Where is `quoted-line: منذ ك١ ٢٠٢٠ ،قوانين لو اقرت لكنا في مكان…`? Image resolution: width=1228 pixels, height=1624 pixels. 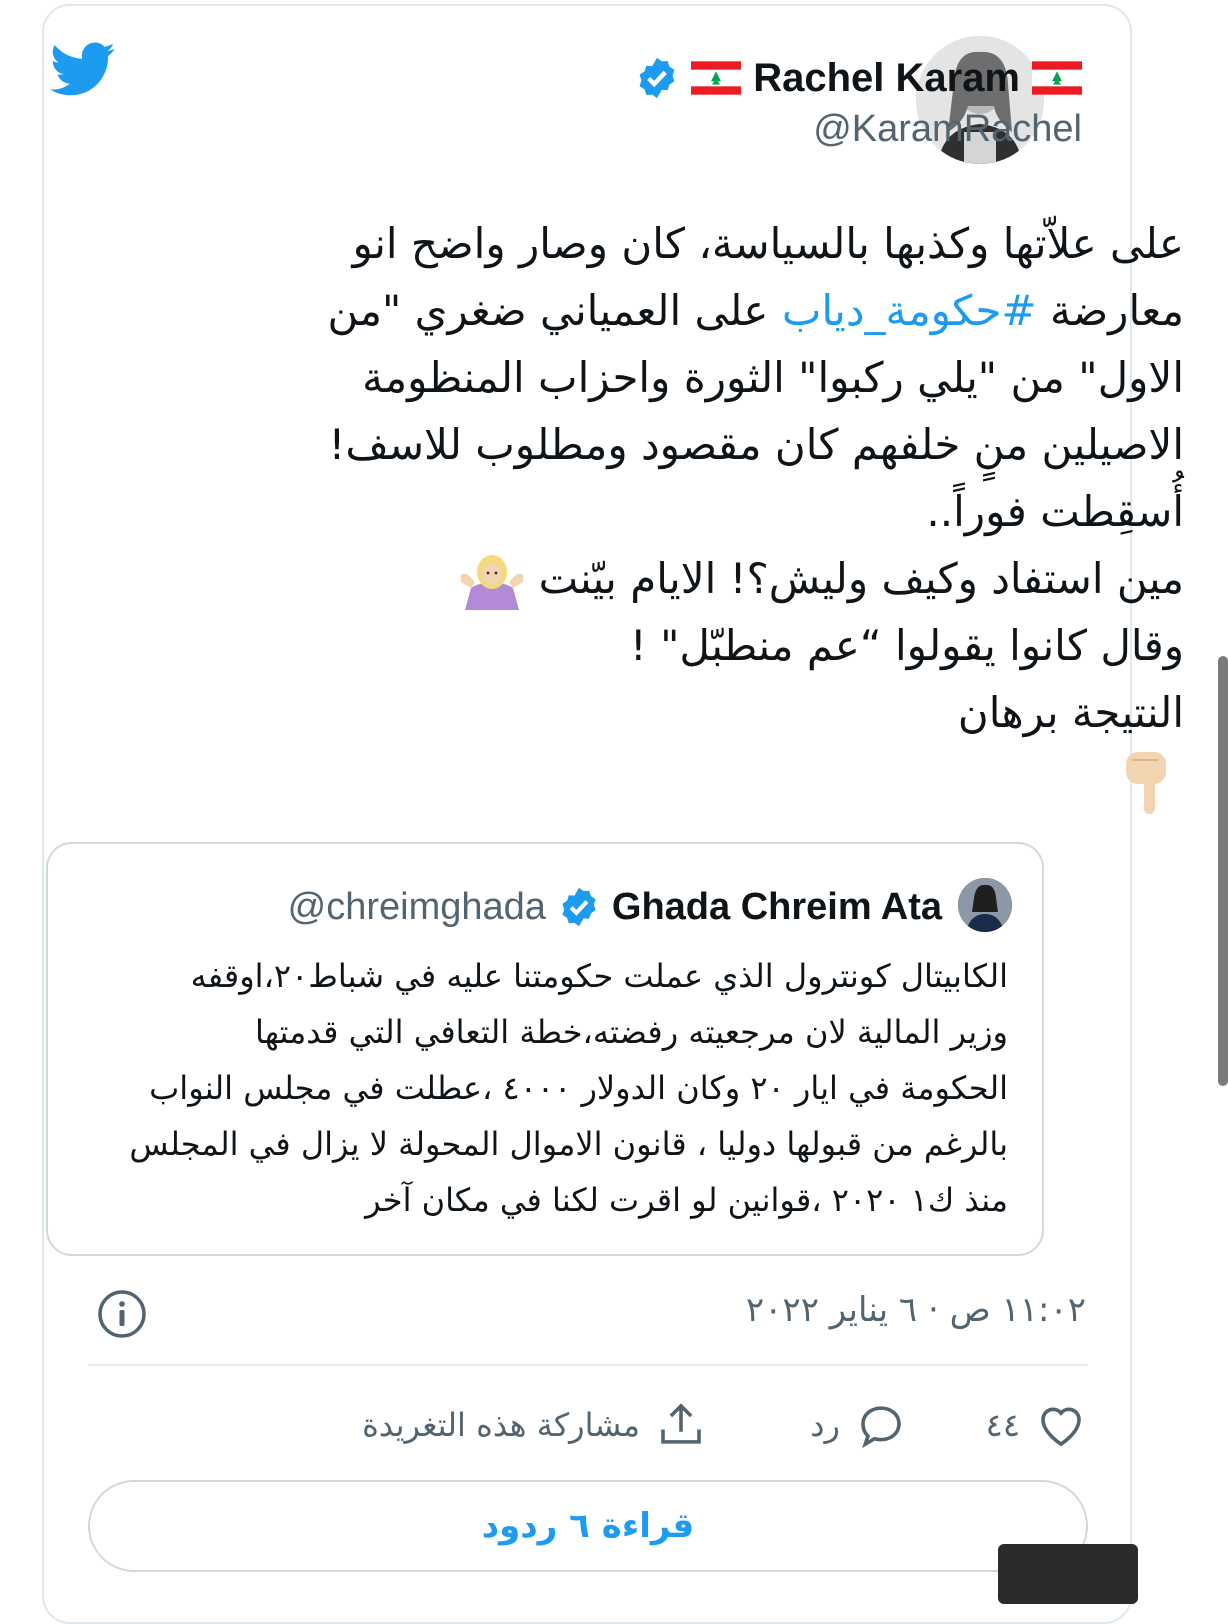
quoted-line: منذ ك١ ٢٠٢٠ ،قوانين لو اقرت لكنا في مكان… is located at coordinates (686, 1200).